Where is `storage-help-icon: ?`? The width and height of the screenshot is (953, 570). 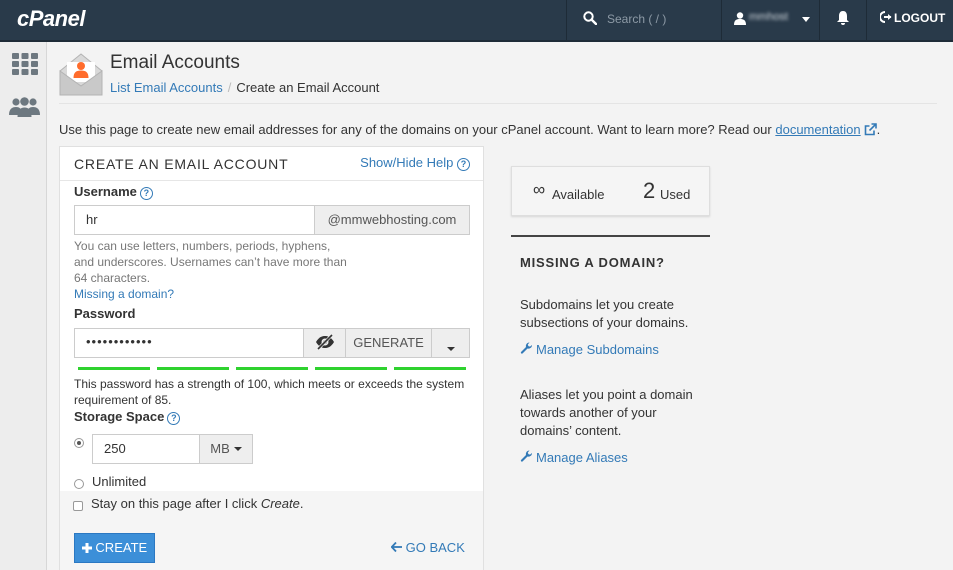 storage-help-icon: ? is located at coordinates (174, 418).